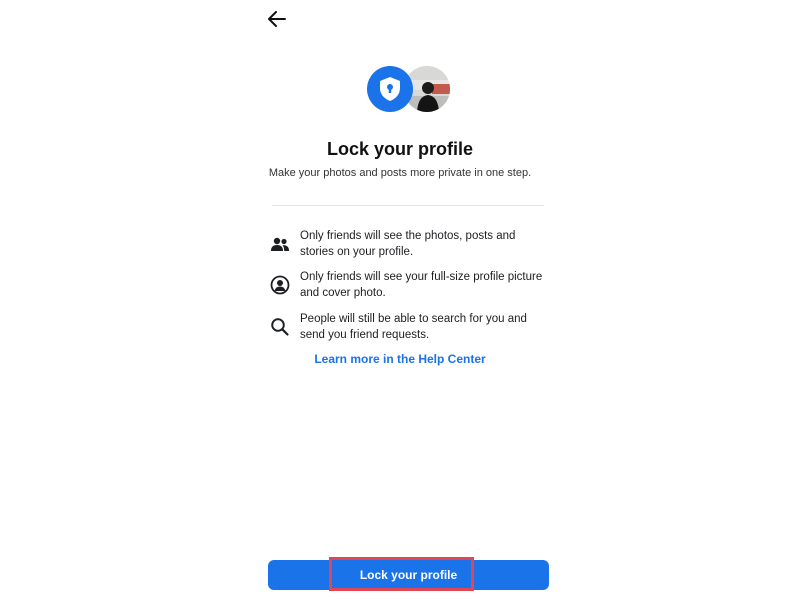 The height and width of the screenshot is (600, 800). I want to click on help-center-link: Learn more in the Help Center, so click(400, 359).